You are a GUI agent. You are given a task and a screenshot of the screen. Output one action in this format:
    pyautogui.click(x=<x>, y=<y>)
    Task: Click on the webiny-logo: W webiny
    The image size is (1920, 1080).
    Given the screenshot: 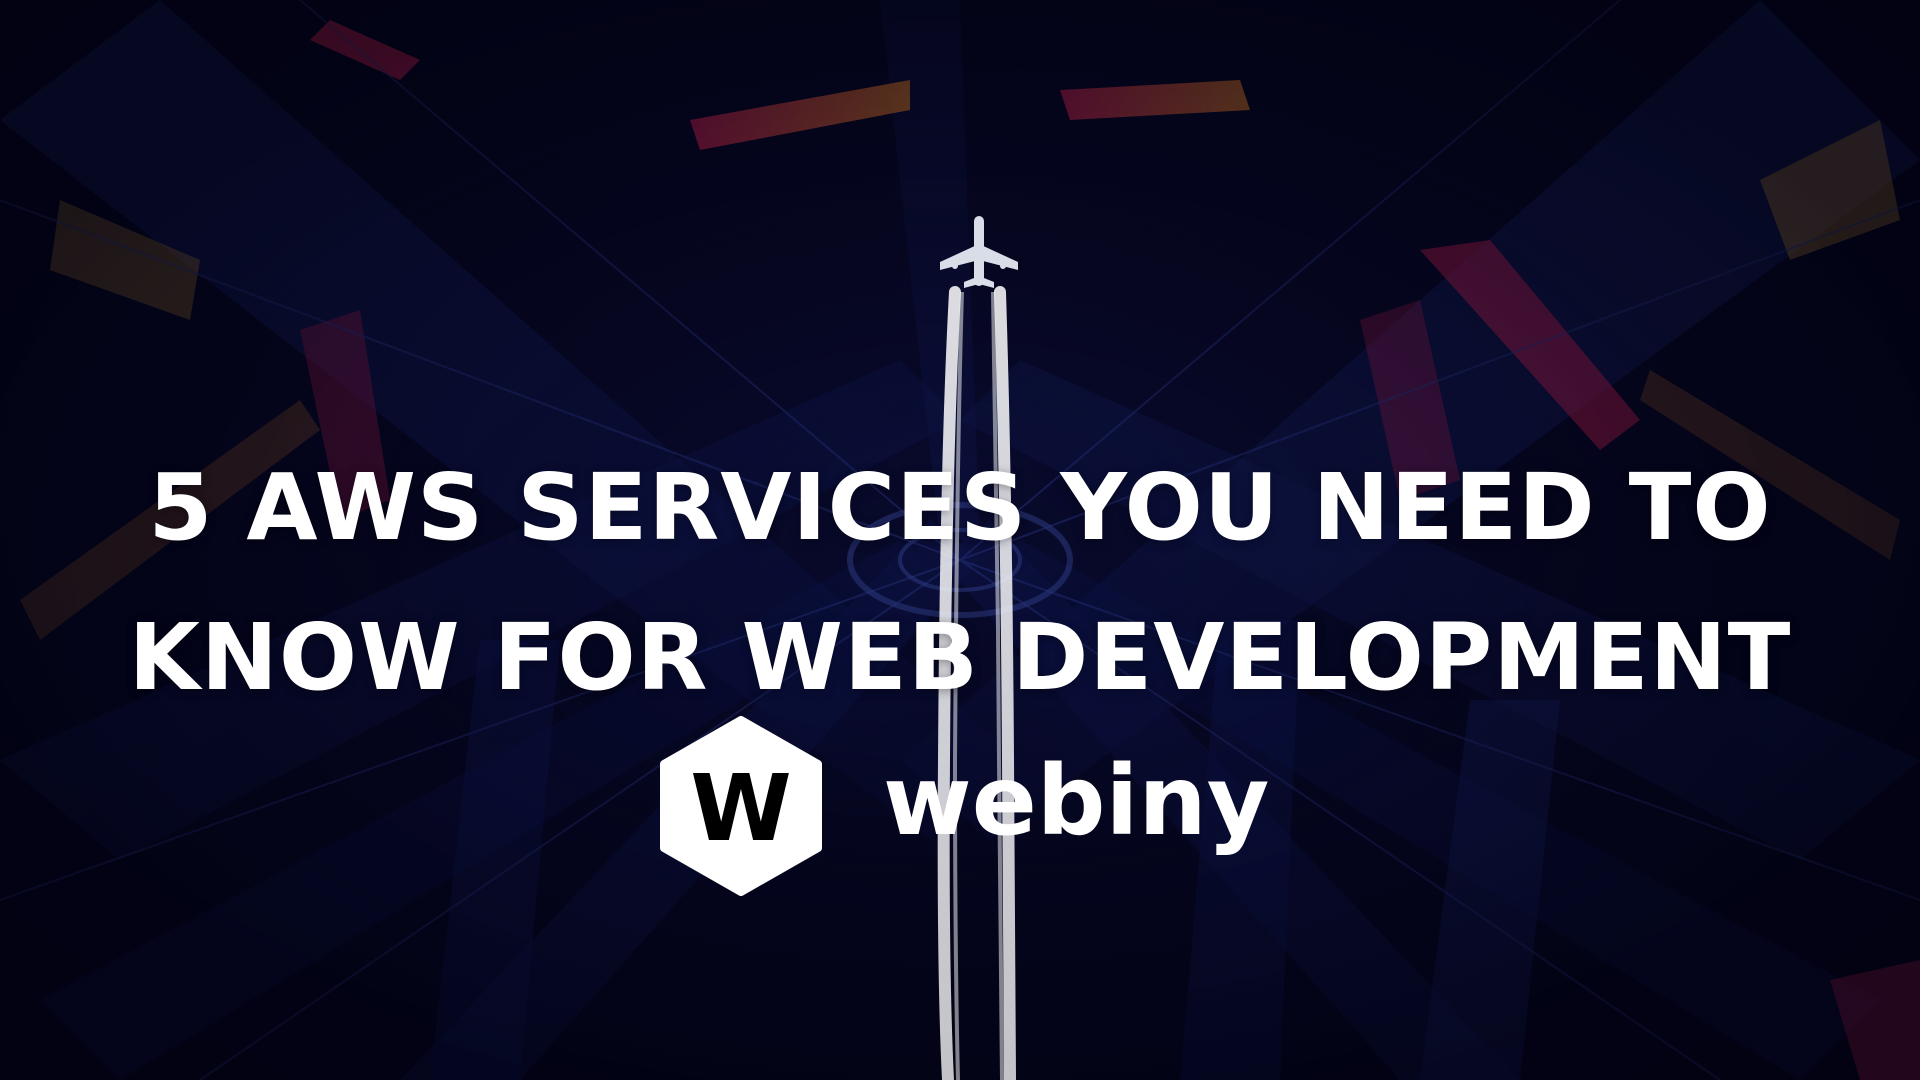 What is the action you would take?
    pyautogui.click(x=968, y=806)
    